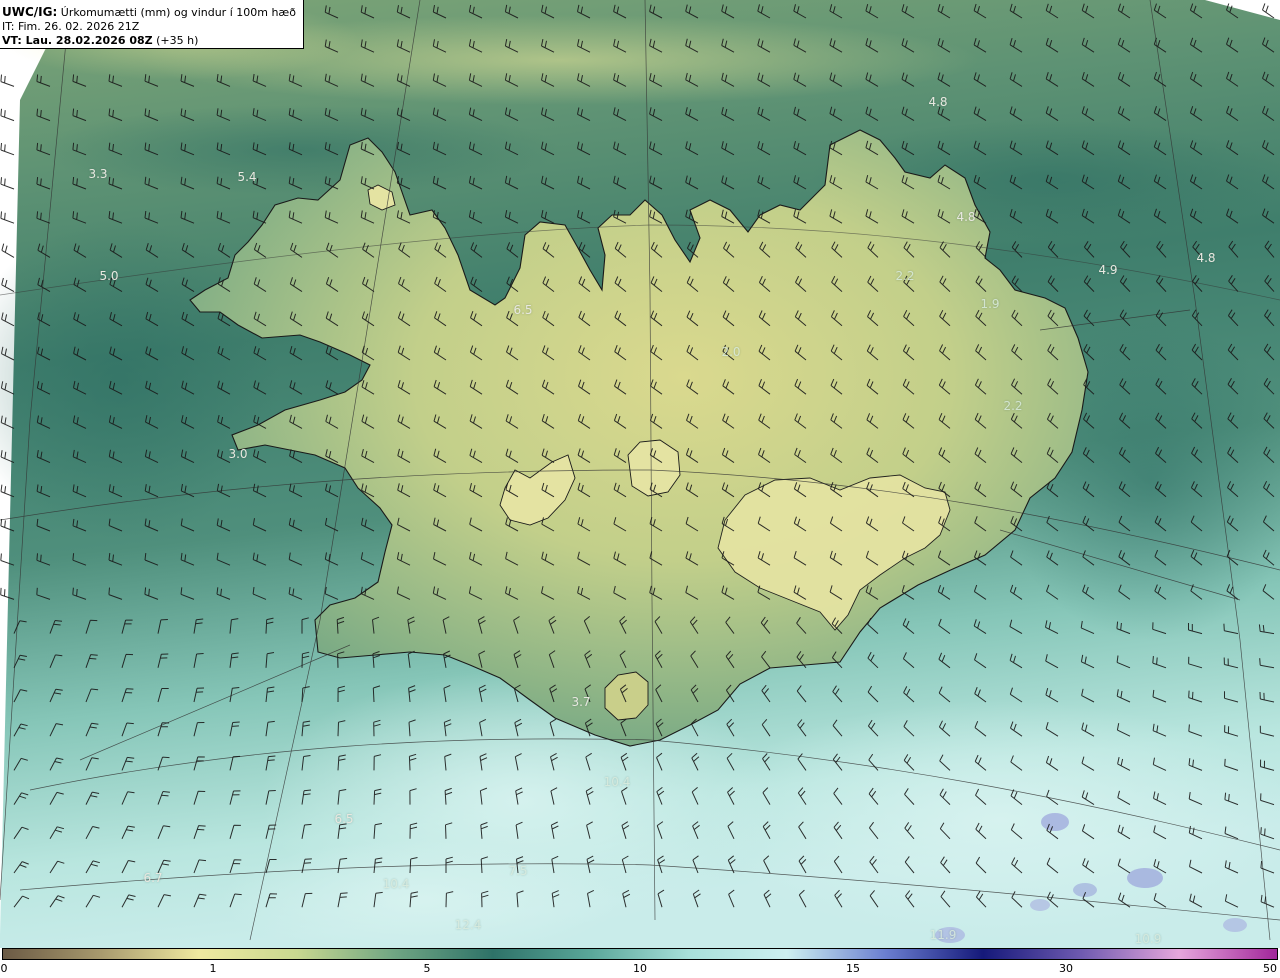 The width and height of the screenshot is (1280, 978). Describe the element at coordinates (109, 276) in the screenshot. I see `map-value-label: 5.0` at that location.